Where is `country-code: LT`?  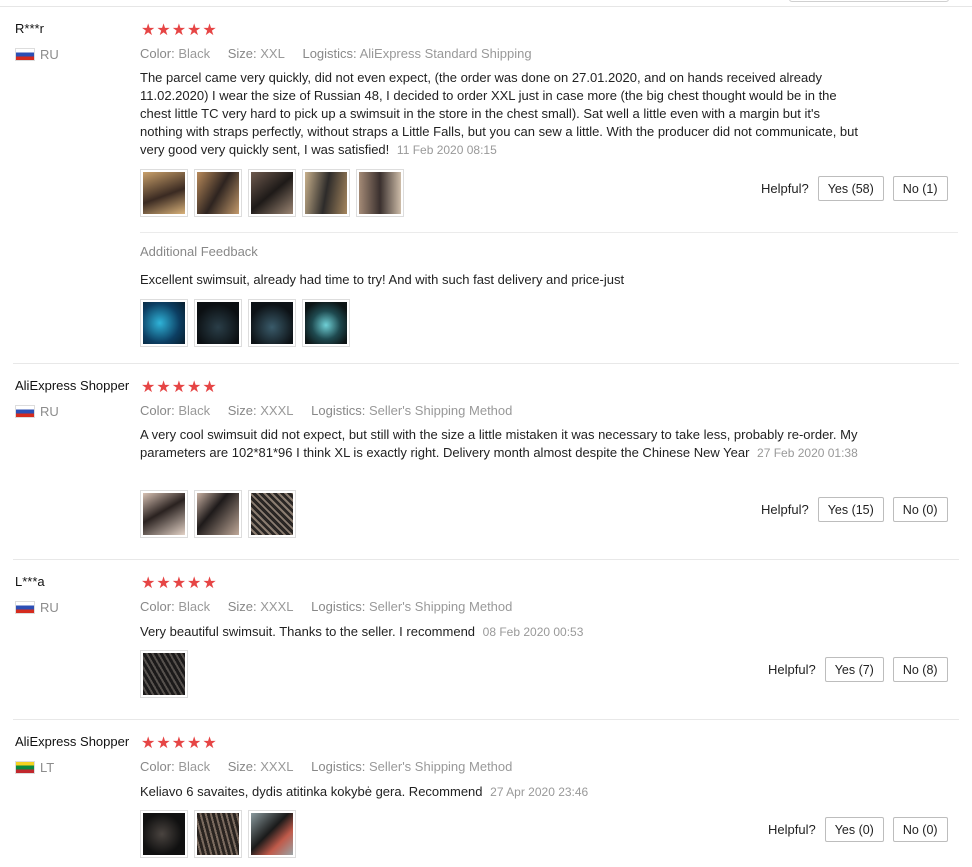
country-code: LT is located at coordinates (47, 767).